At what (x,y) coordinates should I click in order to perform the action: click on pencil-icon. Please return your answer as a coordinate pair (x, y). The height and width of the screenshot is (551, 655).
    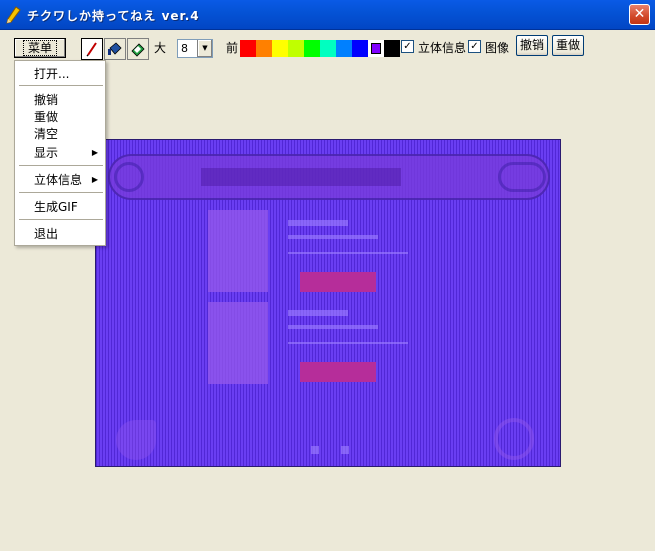
    Looking at the image, I should click on (91, 49).